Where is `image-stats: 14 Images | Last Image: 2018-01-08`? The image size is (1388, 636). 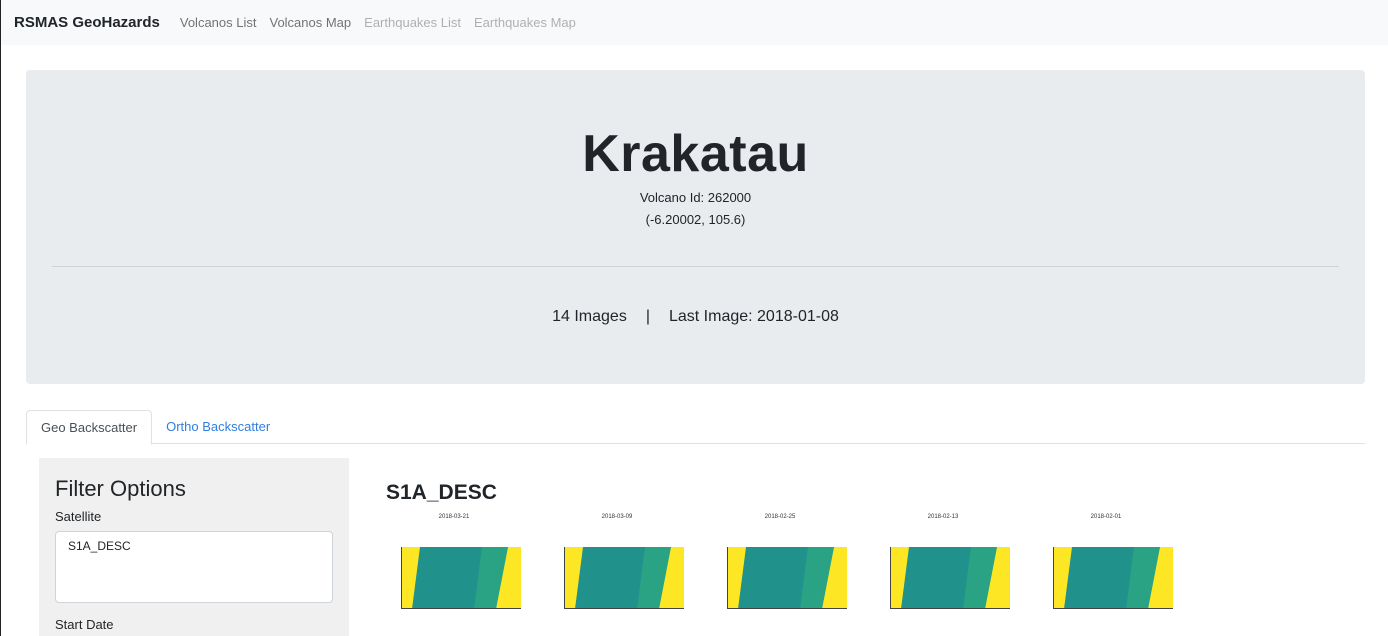 image-stats: 14 Images | Last Image: 2018-01-08 is located at coordinates (695, 317).